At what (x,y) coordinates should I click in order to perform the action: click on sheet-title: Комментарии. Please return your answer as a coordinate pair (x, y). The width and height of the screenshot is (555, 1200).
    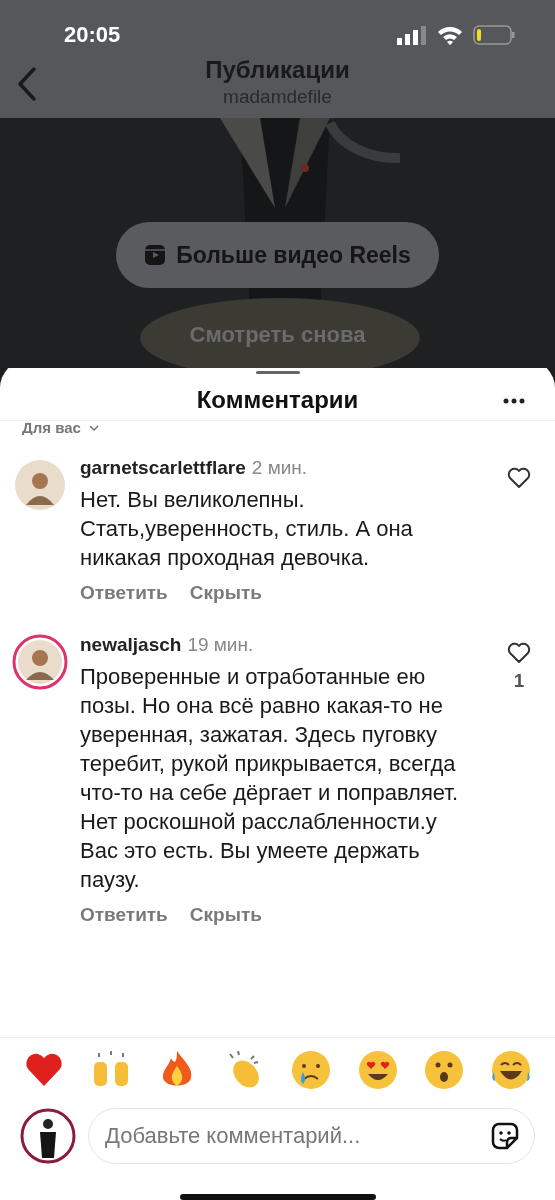
    Looking at the image, I should click on (277, 400).